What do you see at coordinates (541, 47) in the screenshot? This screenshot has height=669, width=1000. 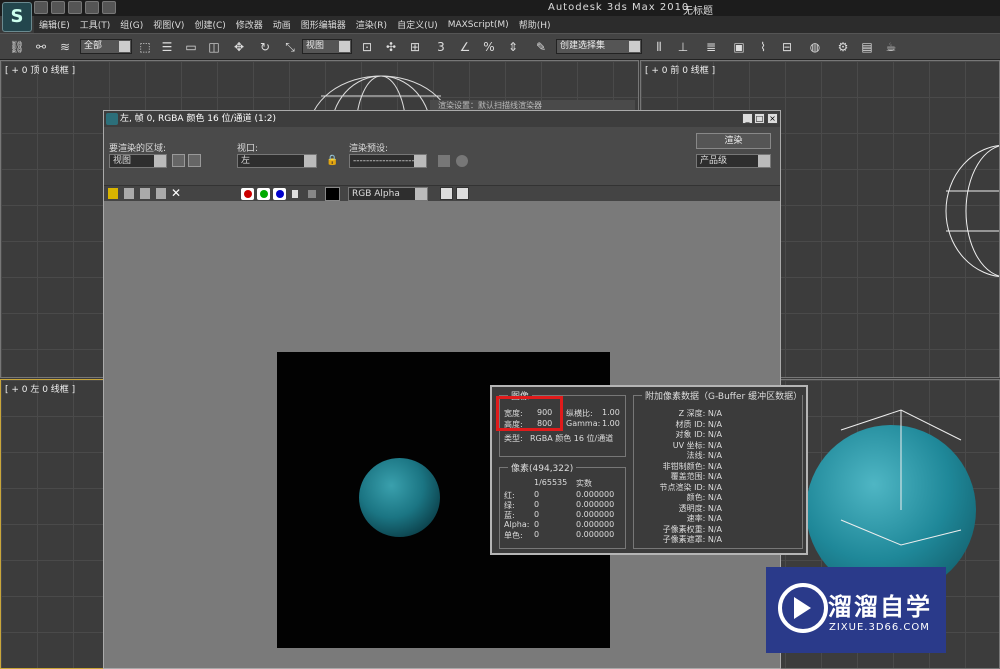 I see `edit-named-selection-icon: ✎` at bounding box center [541, 47].